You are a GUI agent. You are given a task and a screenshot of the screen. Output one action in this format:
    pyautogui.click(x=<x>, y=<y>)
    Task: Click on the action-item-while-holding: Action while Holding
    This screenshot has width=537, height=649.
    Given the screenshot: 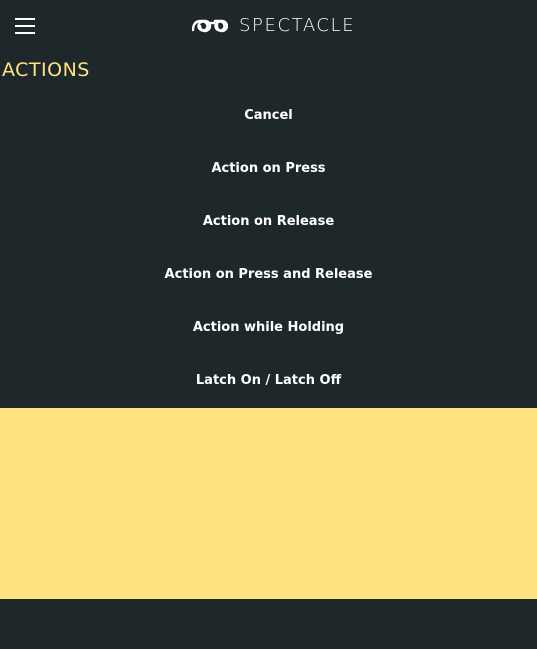 What is the action you would take?
    pyautogui.click(x=268, y=327)
    